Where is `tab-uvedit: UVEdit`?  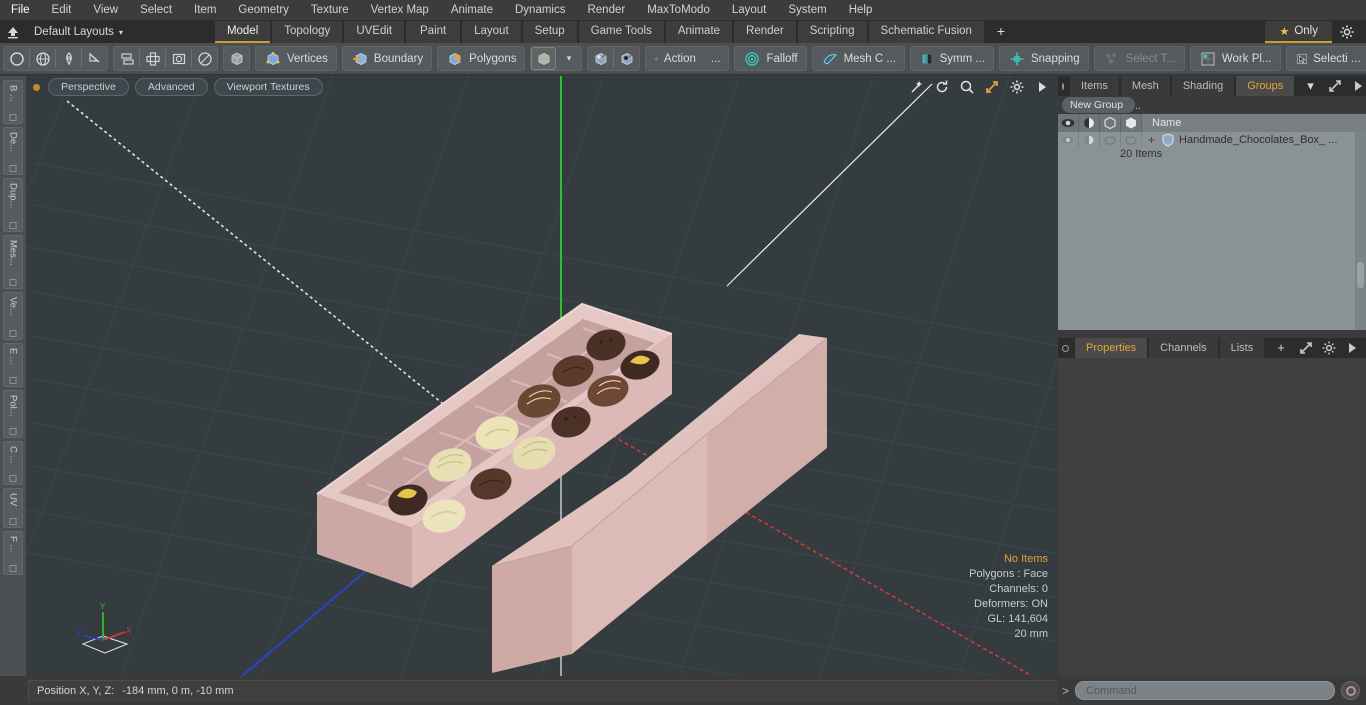
tab-uvedit: UVEdit is located at coordinates (374, 32).